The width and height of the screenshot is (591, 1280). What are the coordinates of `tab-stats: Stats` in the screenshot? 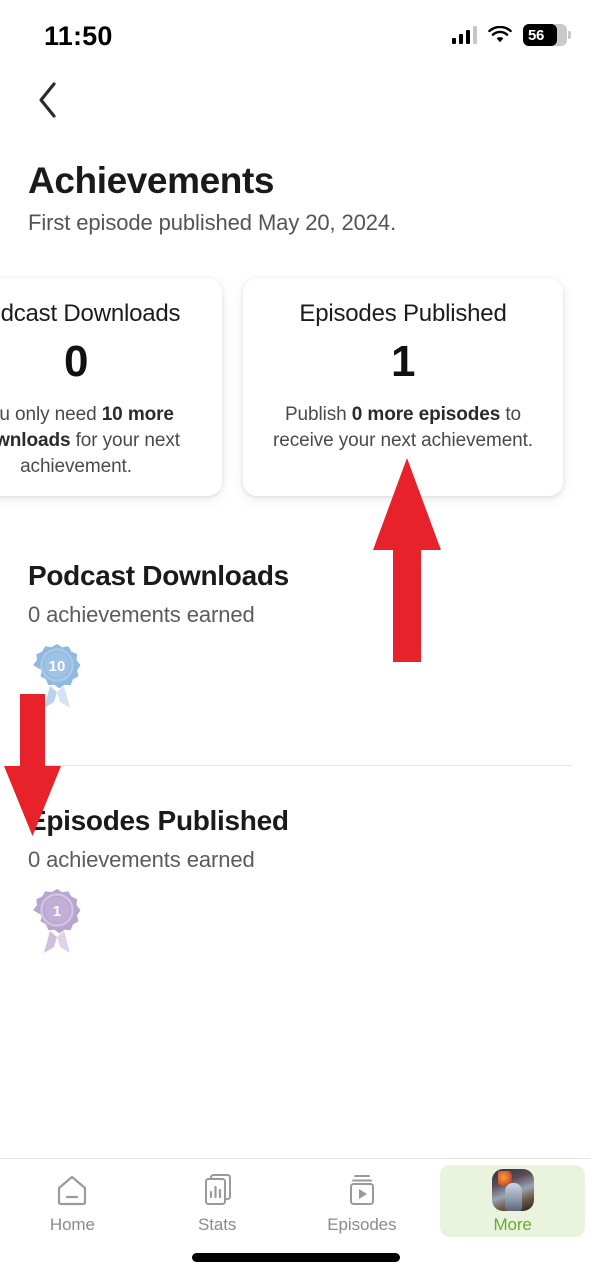 It's located at (217, 1201).